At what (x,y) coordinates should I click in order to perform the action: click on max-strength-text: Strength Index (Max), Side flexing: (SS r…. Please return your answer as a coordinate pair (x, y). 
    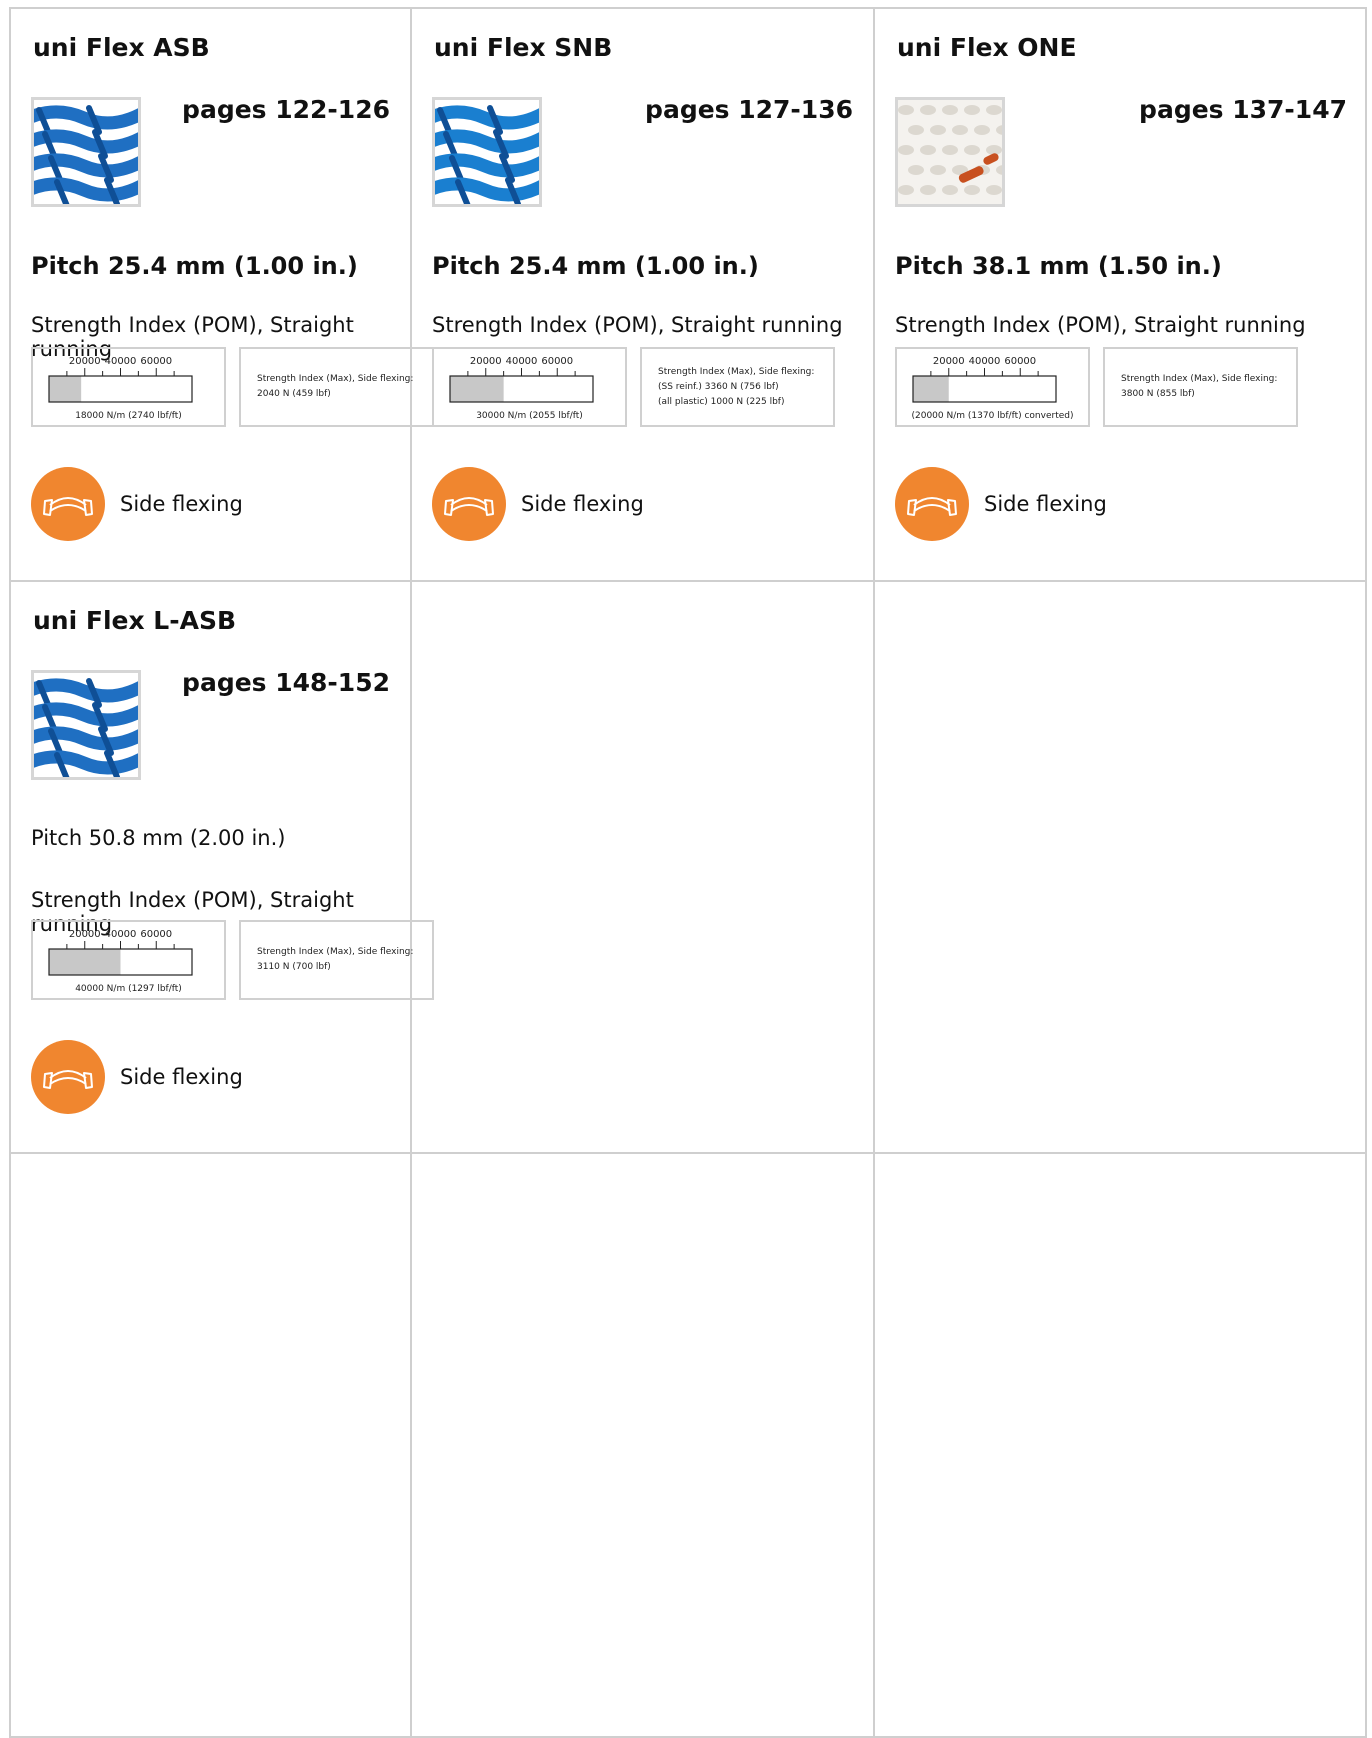
    Looking at the image, I should click on (728, 387).